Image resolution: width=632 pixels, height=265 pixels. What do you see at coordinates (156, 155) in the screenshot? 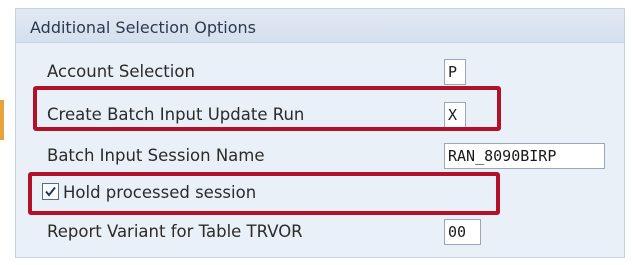
I see `batch-session-name-label: Batch Input Session Name` at bounding box center [156, 155].